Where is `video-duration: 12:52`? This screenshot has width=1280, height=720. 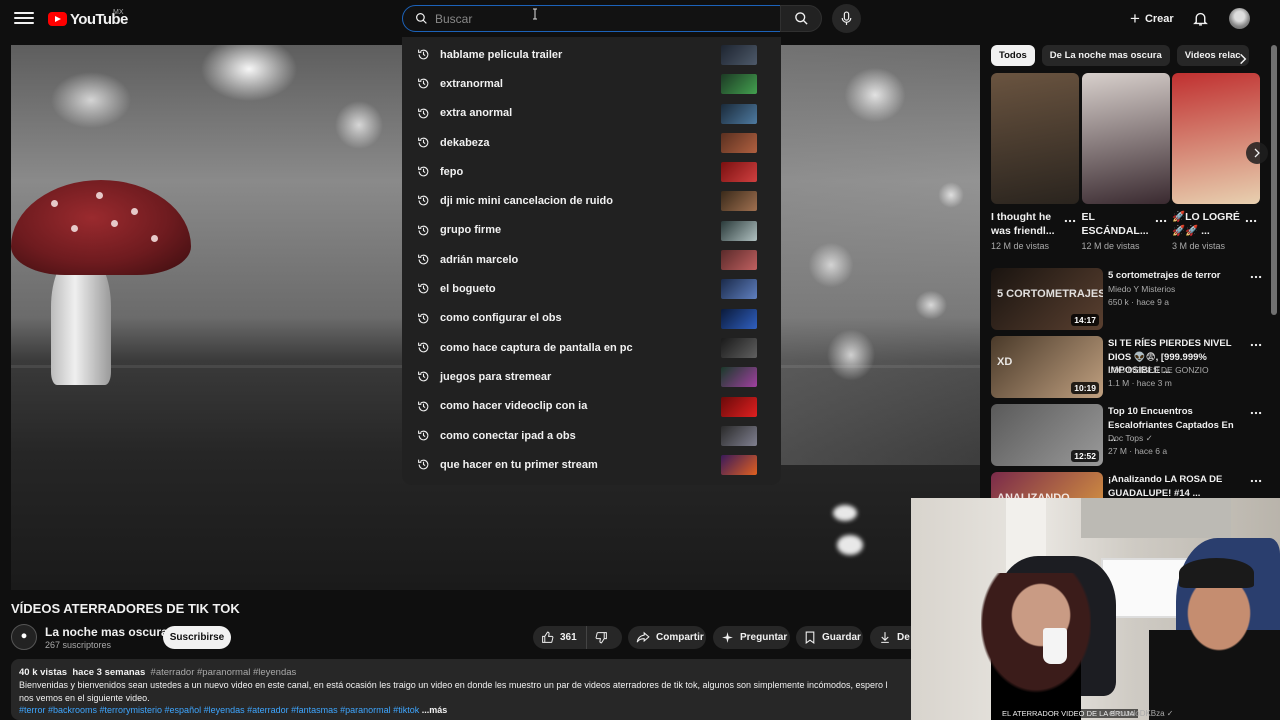
video-duration: 12:52 is located at coordinates (1085, 456).